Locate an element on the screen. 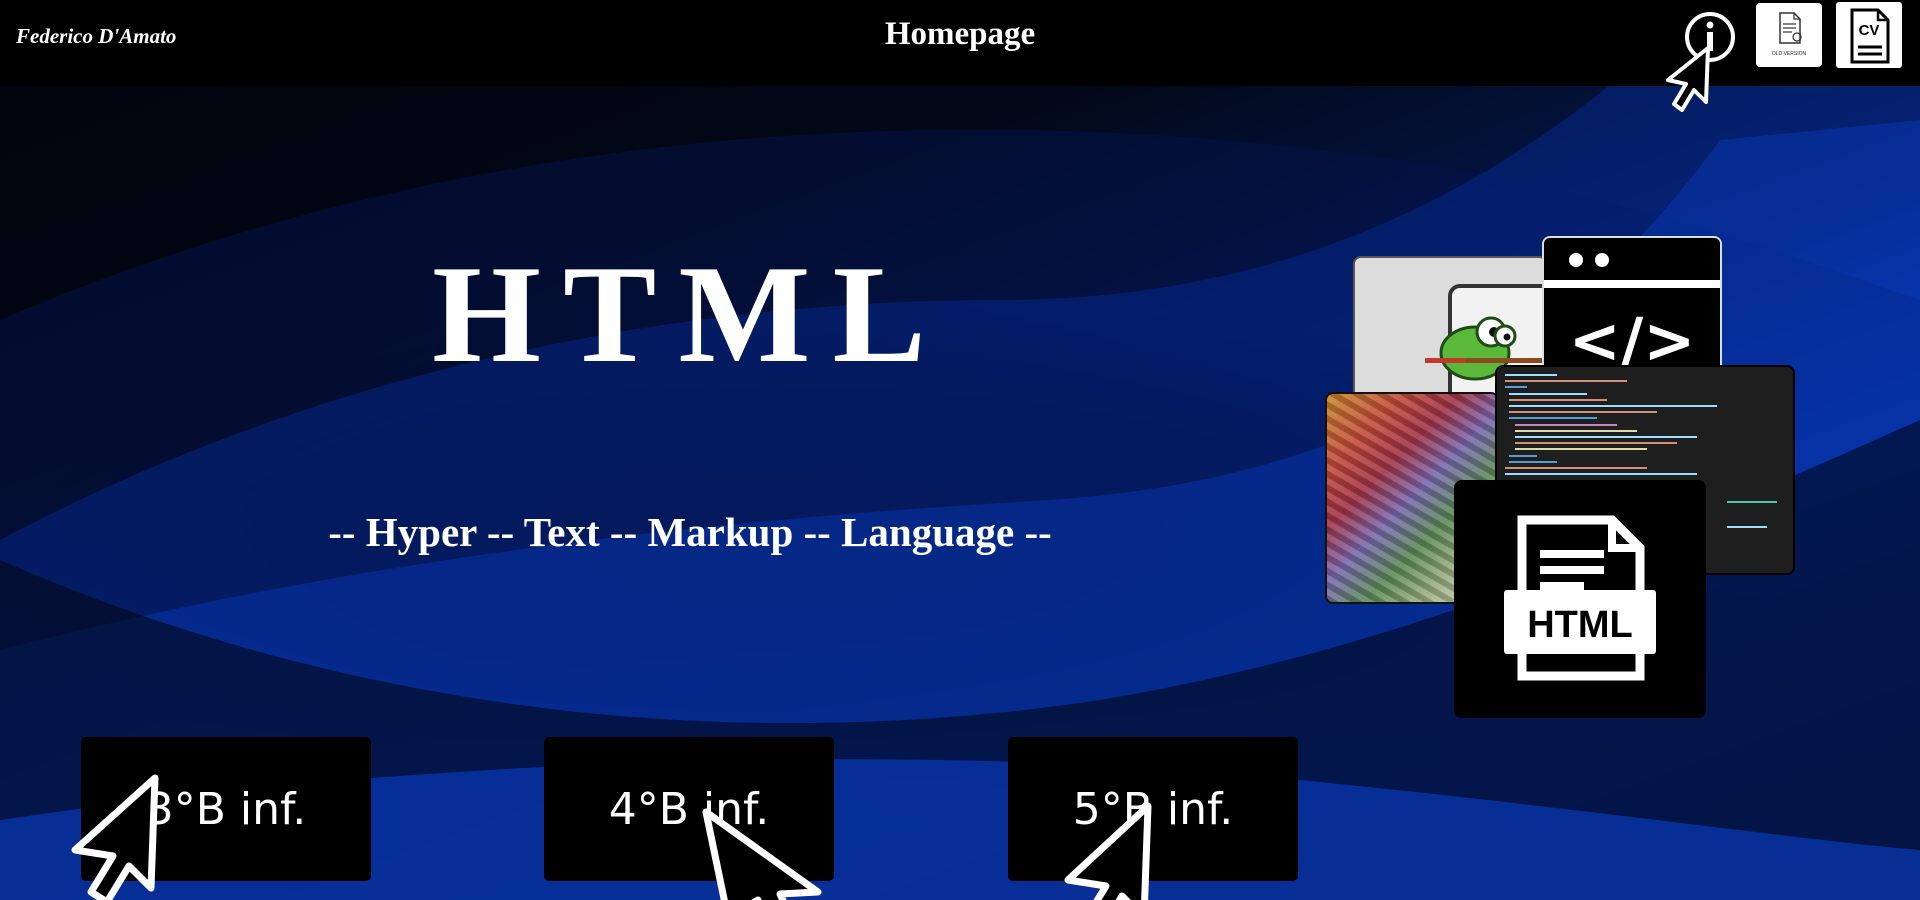 This screenshot has width=1920, height=900. class-3b-label: 3°B inf. is located at coordinates (226, 809).